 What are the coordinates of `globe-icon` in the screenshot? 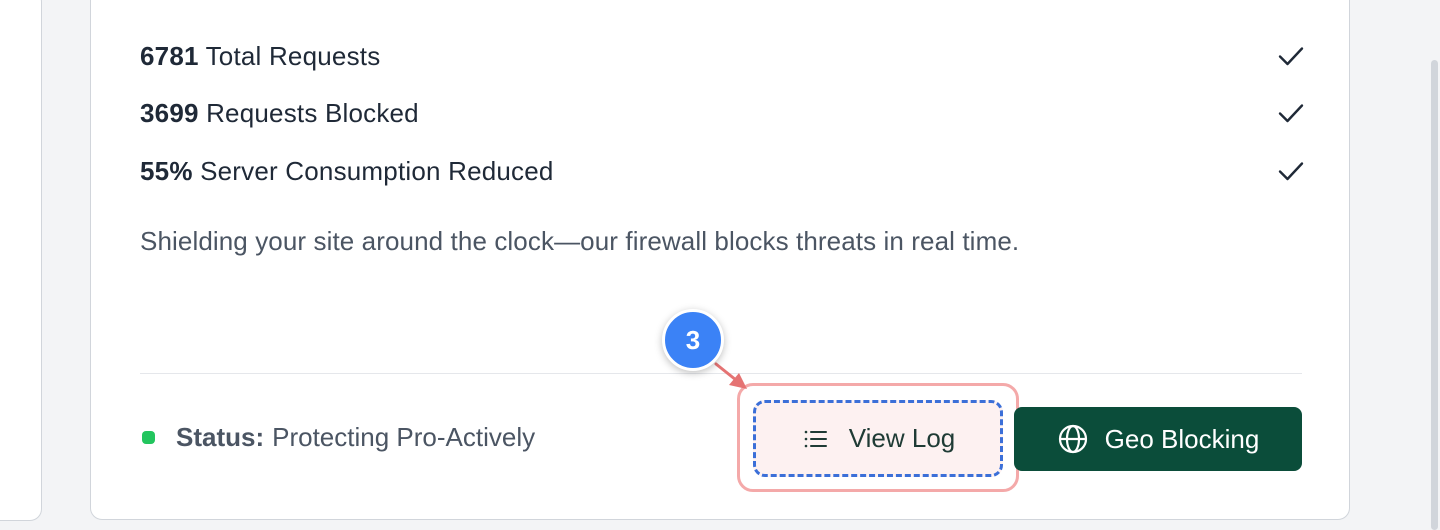 It's located at (1072, 439).